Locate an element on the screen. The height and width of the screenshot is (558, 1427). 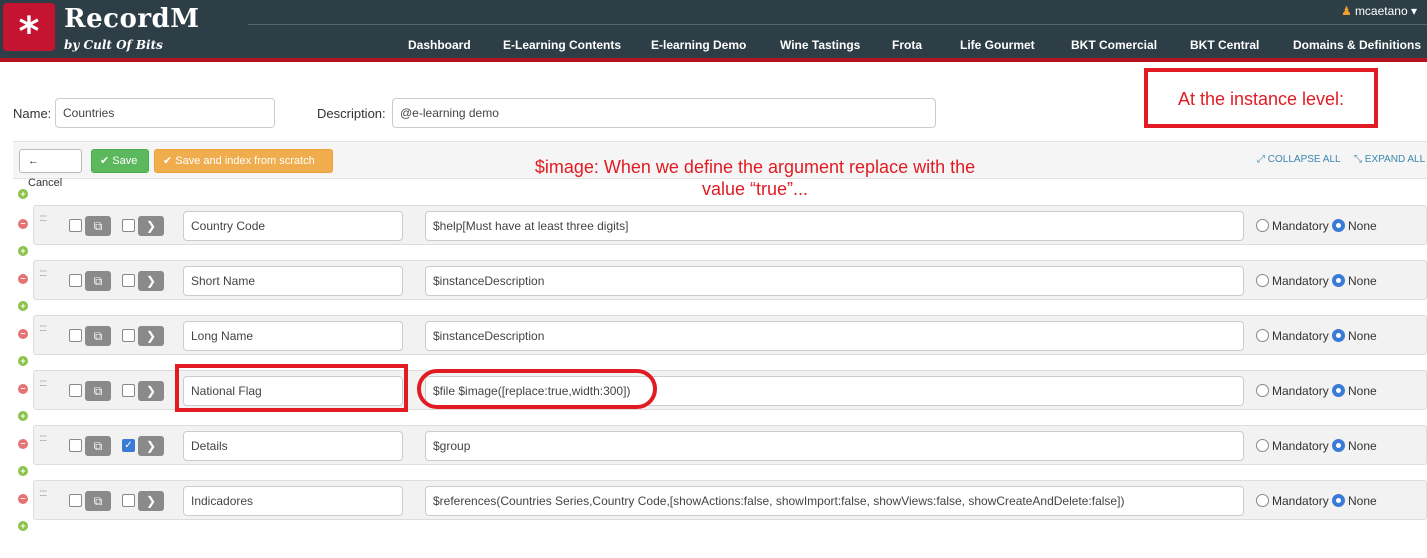
nav-wine-tastings: Wine Tastings is located at coordinates (820, 45).